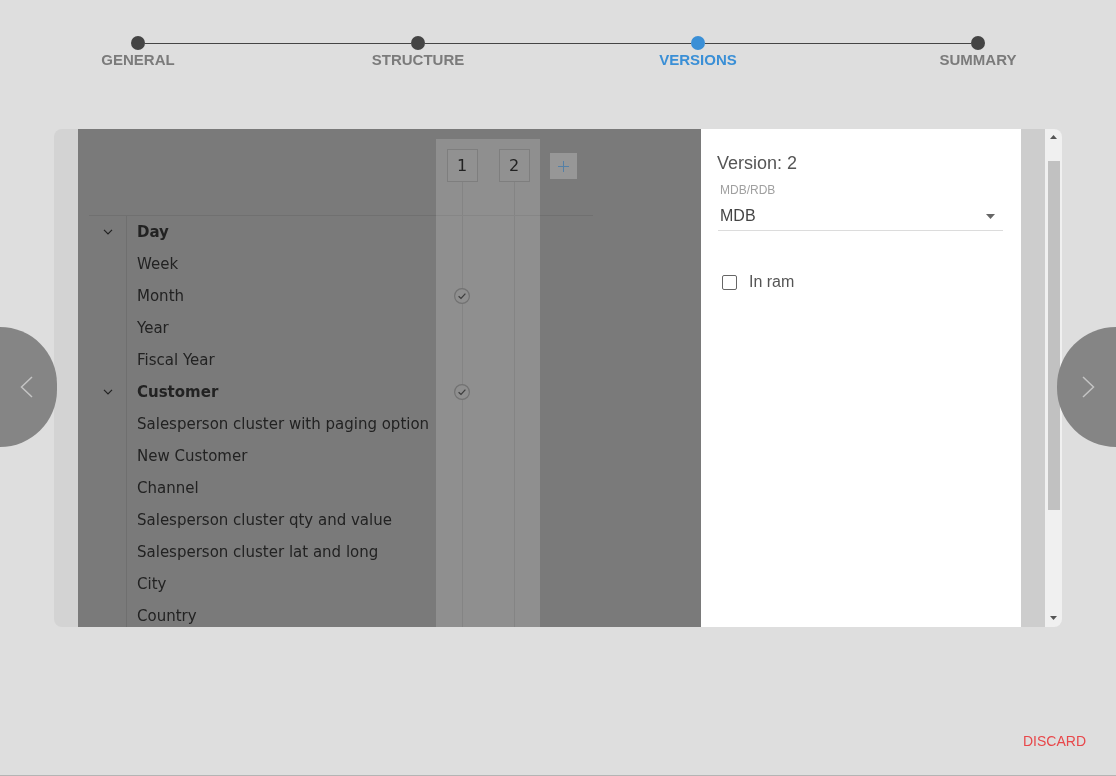  Describe the element at coordinates (698, 60) in the screenshot. I see `step-label: VERSIONS` at that location.